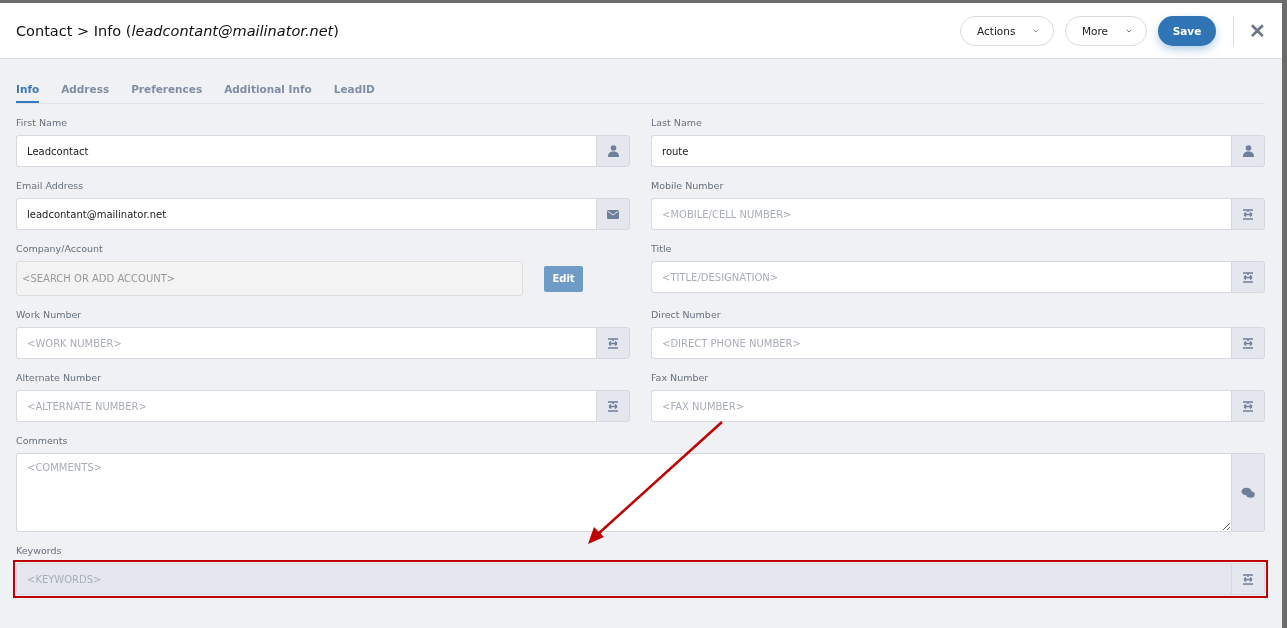 This screenshot has width=1287, height=628. Describe the element at coordinates (177, 30) in the screenshot. I see `dialog-title: Contact > Info (leadcontant@mailinator.net)` at that location.